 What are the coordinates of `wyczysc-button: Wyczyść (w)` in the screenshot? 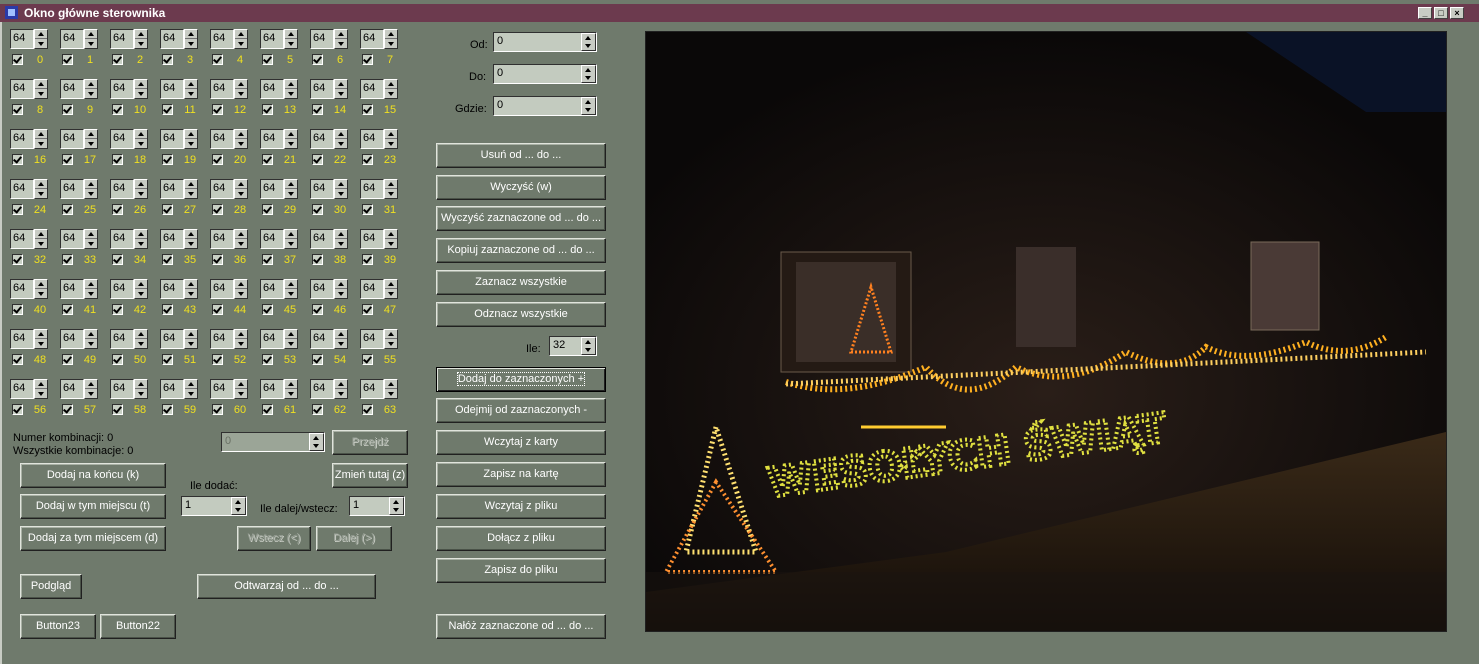 It's located at (521, 187).